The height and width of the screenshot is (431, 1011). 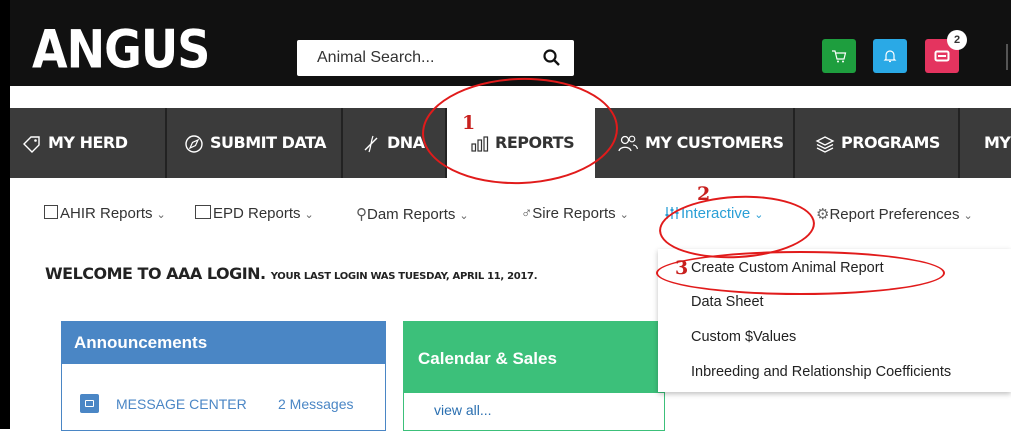 I want to click on tab-my-herd: MY HERD, so click(x=88, y=143).